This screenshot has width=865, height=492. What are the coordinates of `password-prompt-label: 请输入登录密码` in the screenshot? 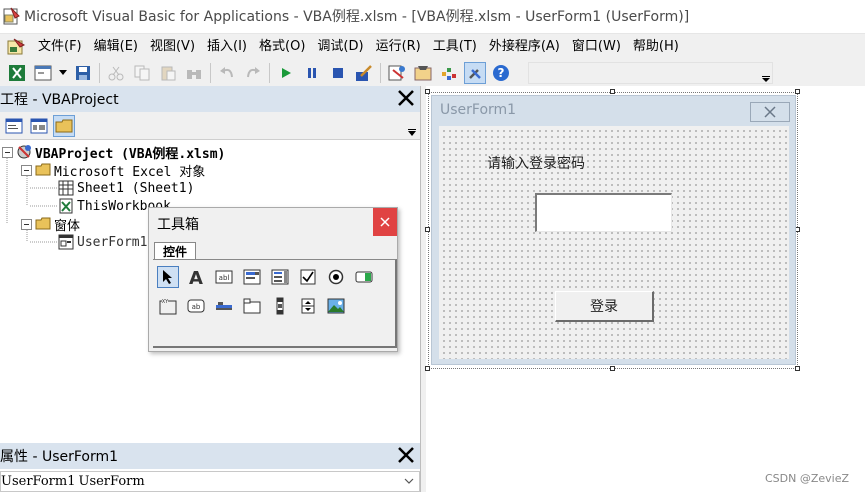 It's located at (536, 163).